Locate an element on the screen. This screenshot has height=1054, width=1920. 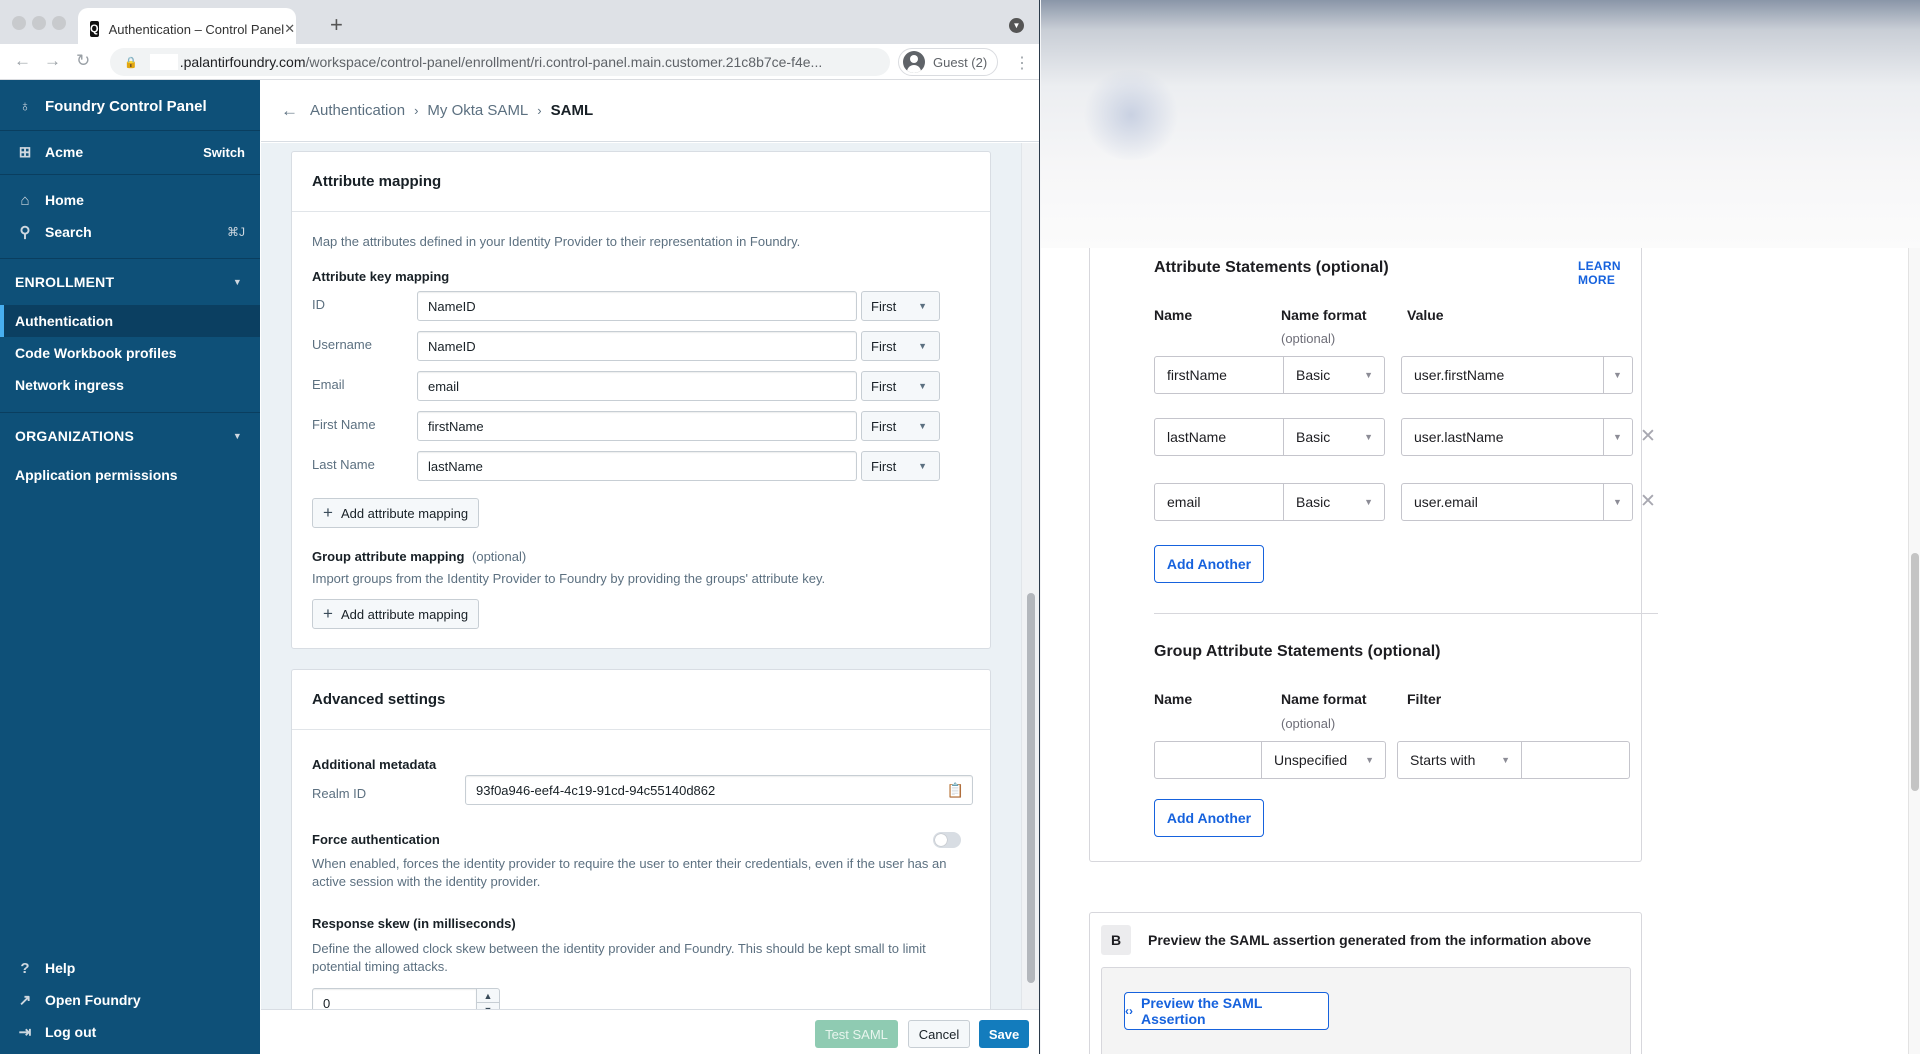
form-footer: Test SAML Cancel Save is located at coordinates (650, 1031).